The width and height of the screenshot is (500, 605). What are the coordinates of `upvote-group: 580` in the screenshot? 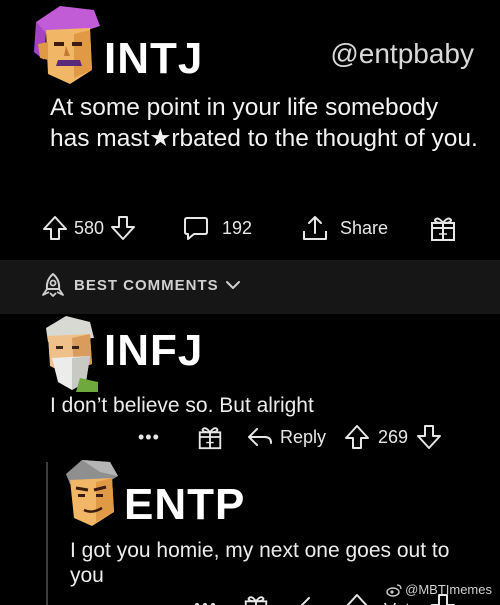 It's located at (89, 228).